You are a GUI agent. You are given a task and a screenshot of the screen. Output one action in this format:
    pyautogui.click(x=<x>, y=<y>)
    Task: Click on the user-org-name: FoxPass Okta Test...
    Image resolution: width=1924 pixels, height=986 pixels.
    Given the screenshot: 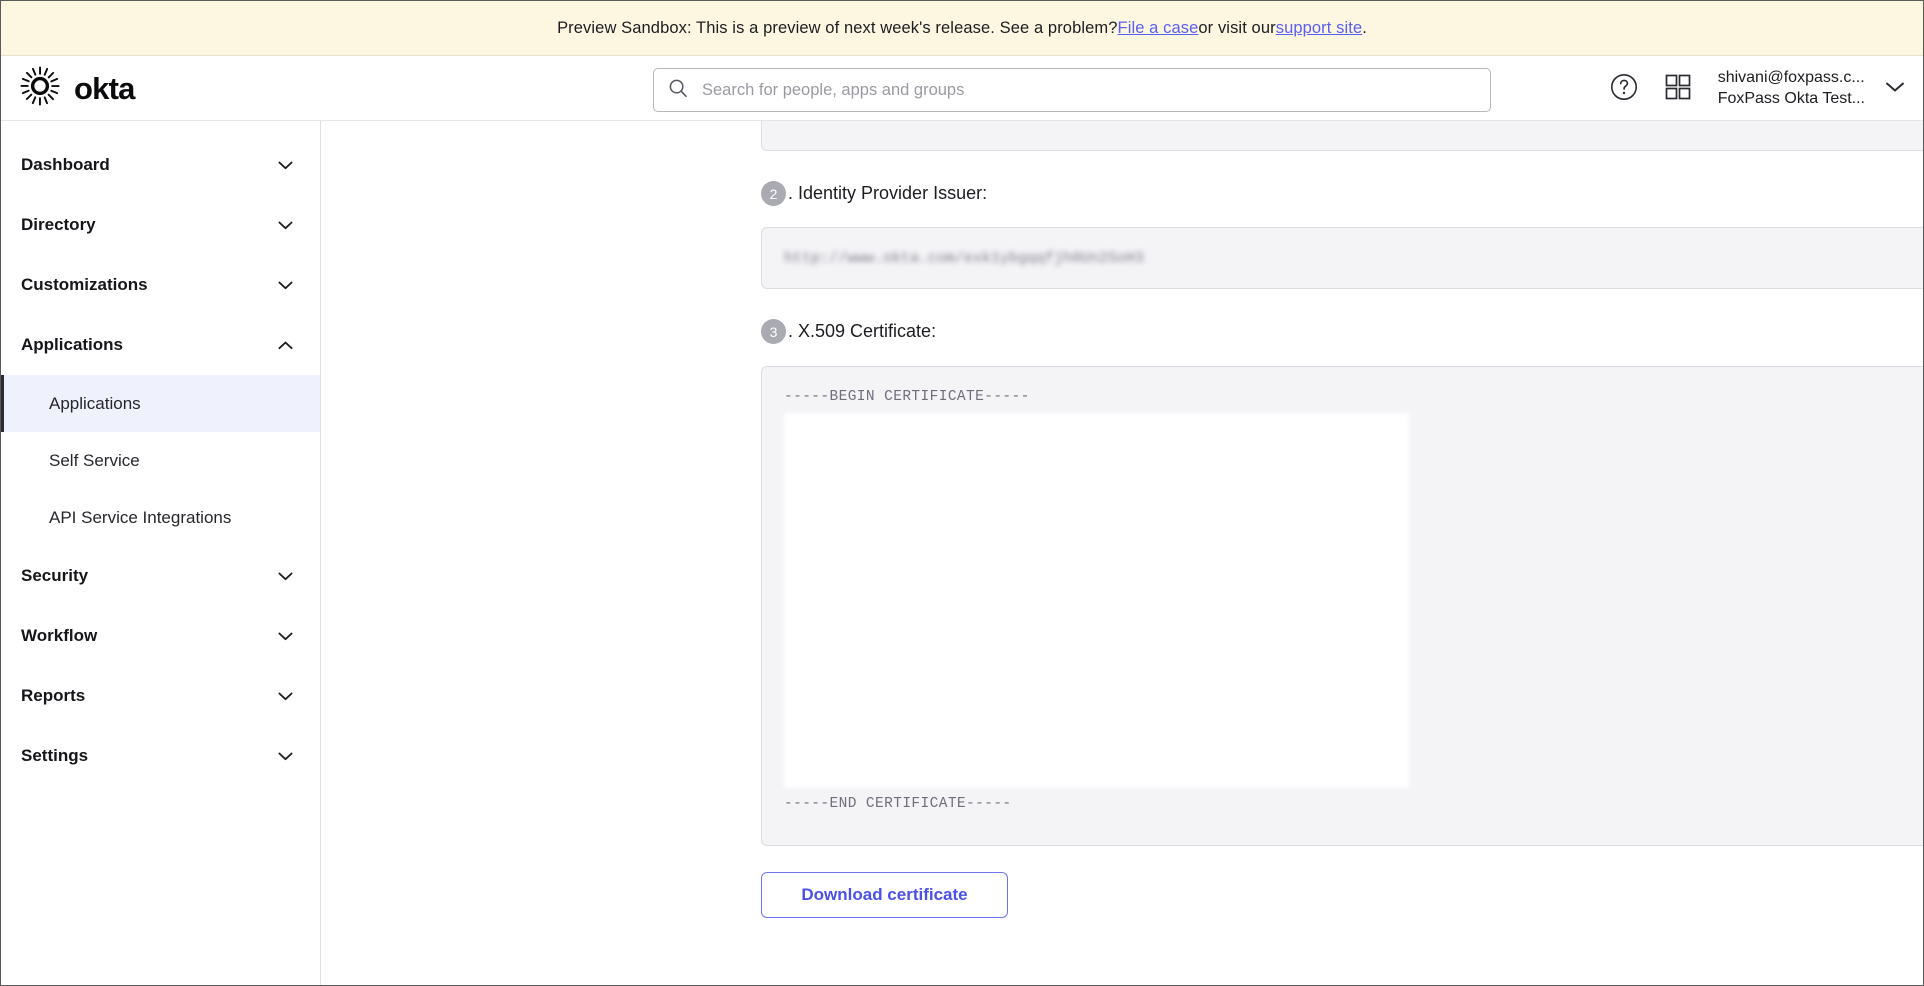 What is the action you would take?
    pyautogui.click(x=1791, y=98)
    